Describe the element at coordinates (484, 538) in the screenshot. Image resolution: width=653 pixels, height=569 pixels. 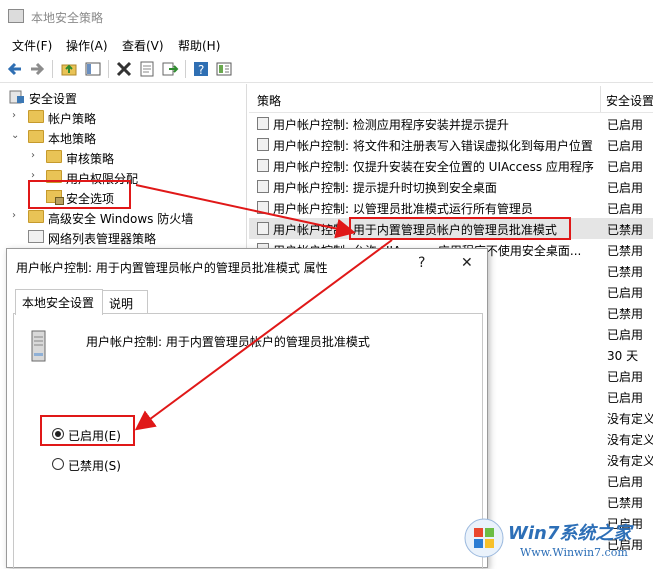
I see `windows-logo-icon` at that location.